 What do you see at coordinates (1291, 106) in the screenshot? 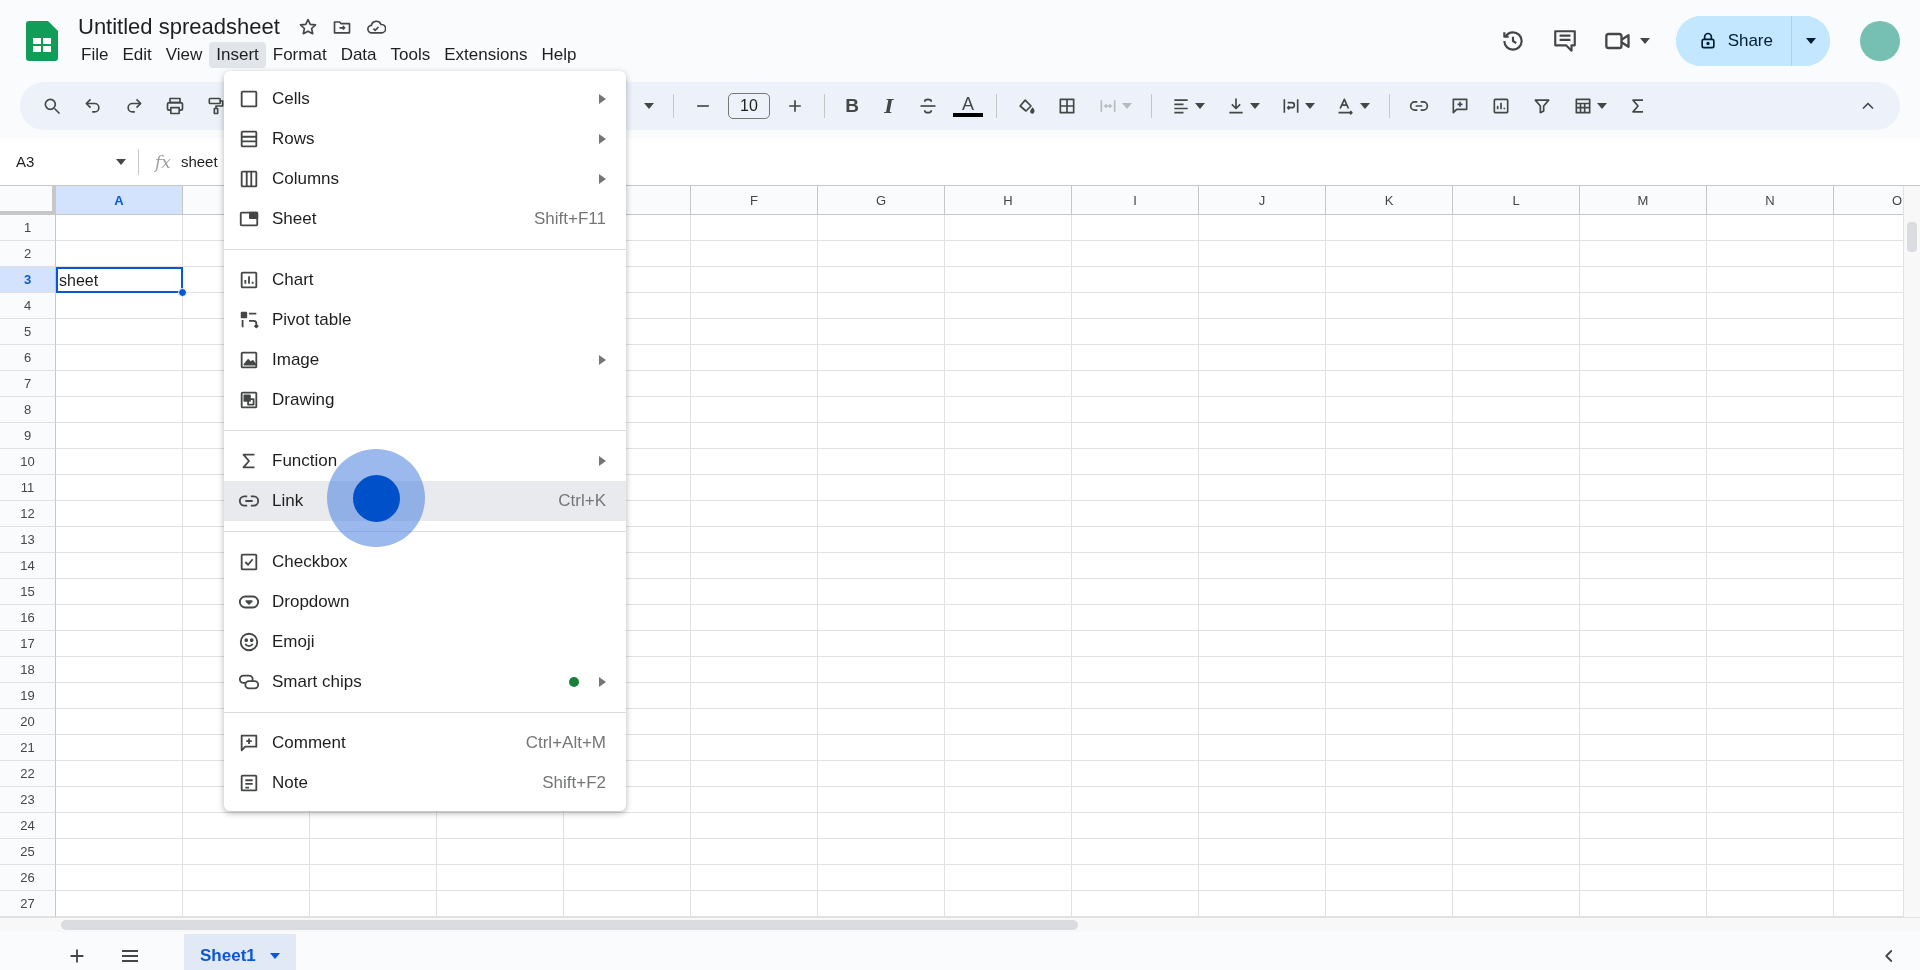
I see `text-wrap-icon` at bounding box center [1291, 106].